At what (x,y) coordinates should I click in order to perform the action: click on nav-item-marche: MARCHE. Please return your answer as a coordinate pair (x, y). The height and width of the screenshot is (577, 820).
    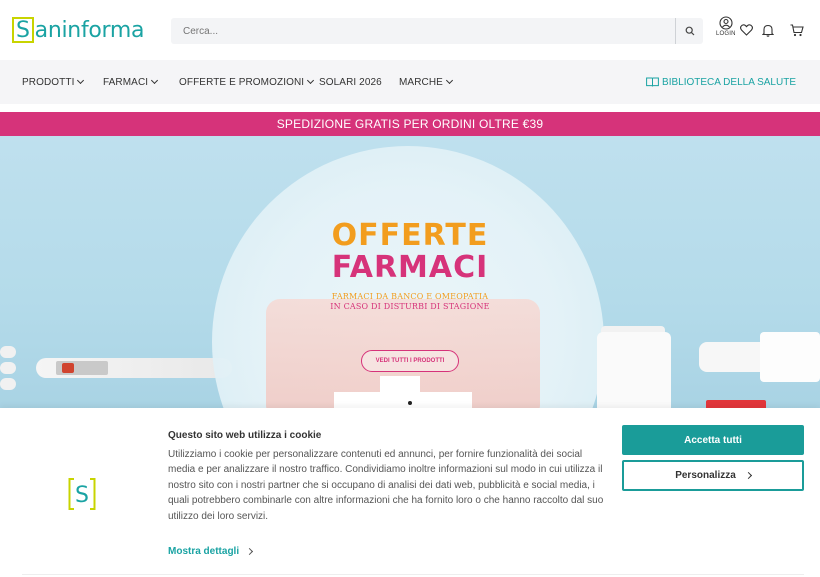
    Looking at the image, I should click on (426, 82).